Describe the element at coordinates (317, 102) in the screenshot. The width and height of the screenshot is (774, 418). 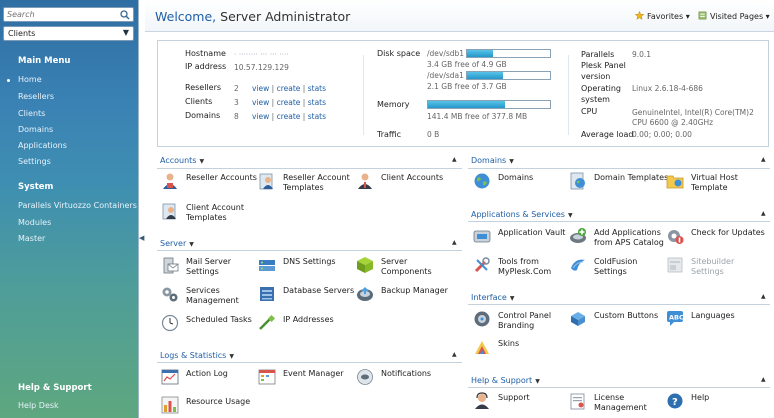
I see `clients-stats-link: stats` at that location.